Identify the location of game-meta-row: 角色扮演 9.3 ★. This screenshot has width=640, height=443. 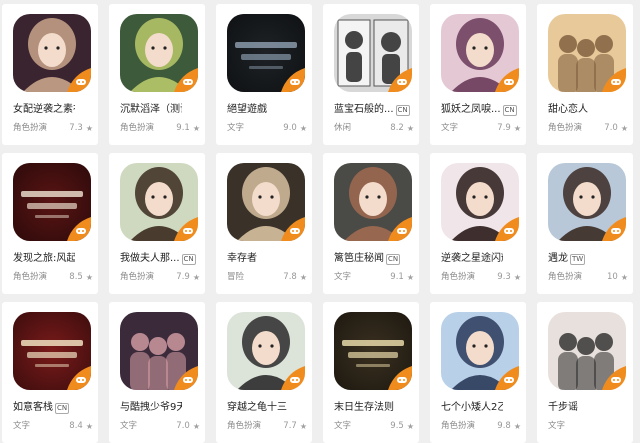
(481, 277).